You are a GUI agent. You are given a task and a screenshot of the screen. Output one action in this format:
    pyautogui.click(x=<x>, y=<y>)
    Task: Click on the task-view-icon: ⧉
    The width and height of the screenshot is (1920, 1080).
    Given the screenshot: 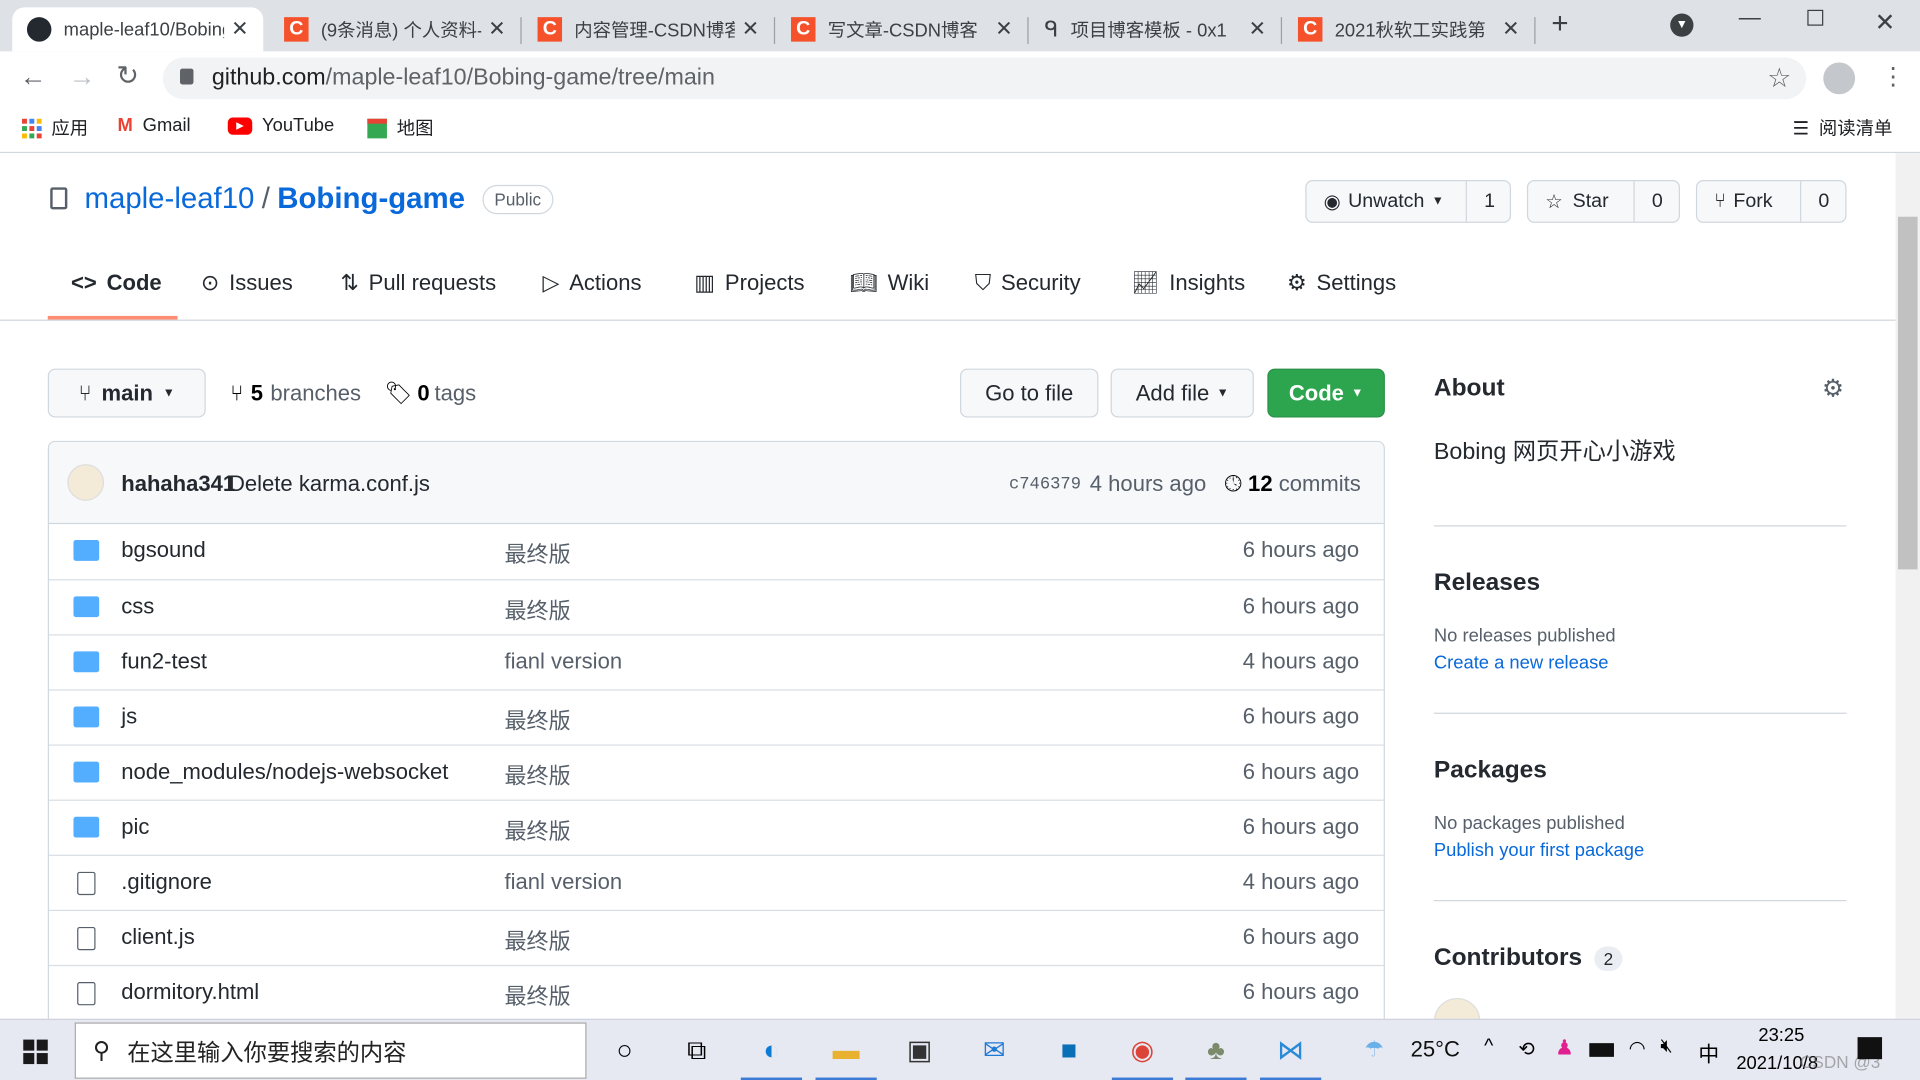 What is the action you would take?
    pyautogui.click(x=697, y=1051)
    